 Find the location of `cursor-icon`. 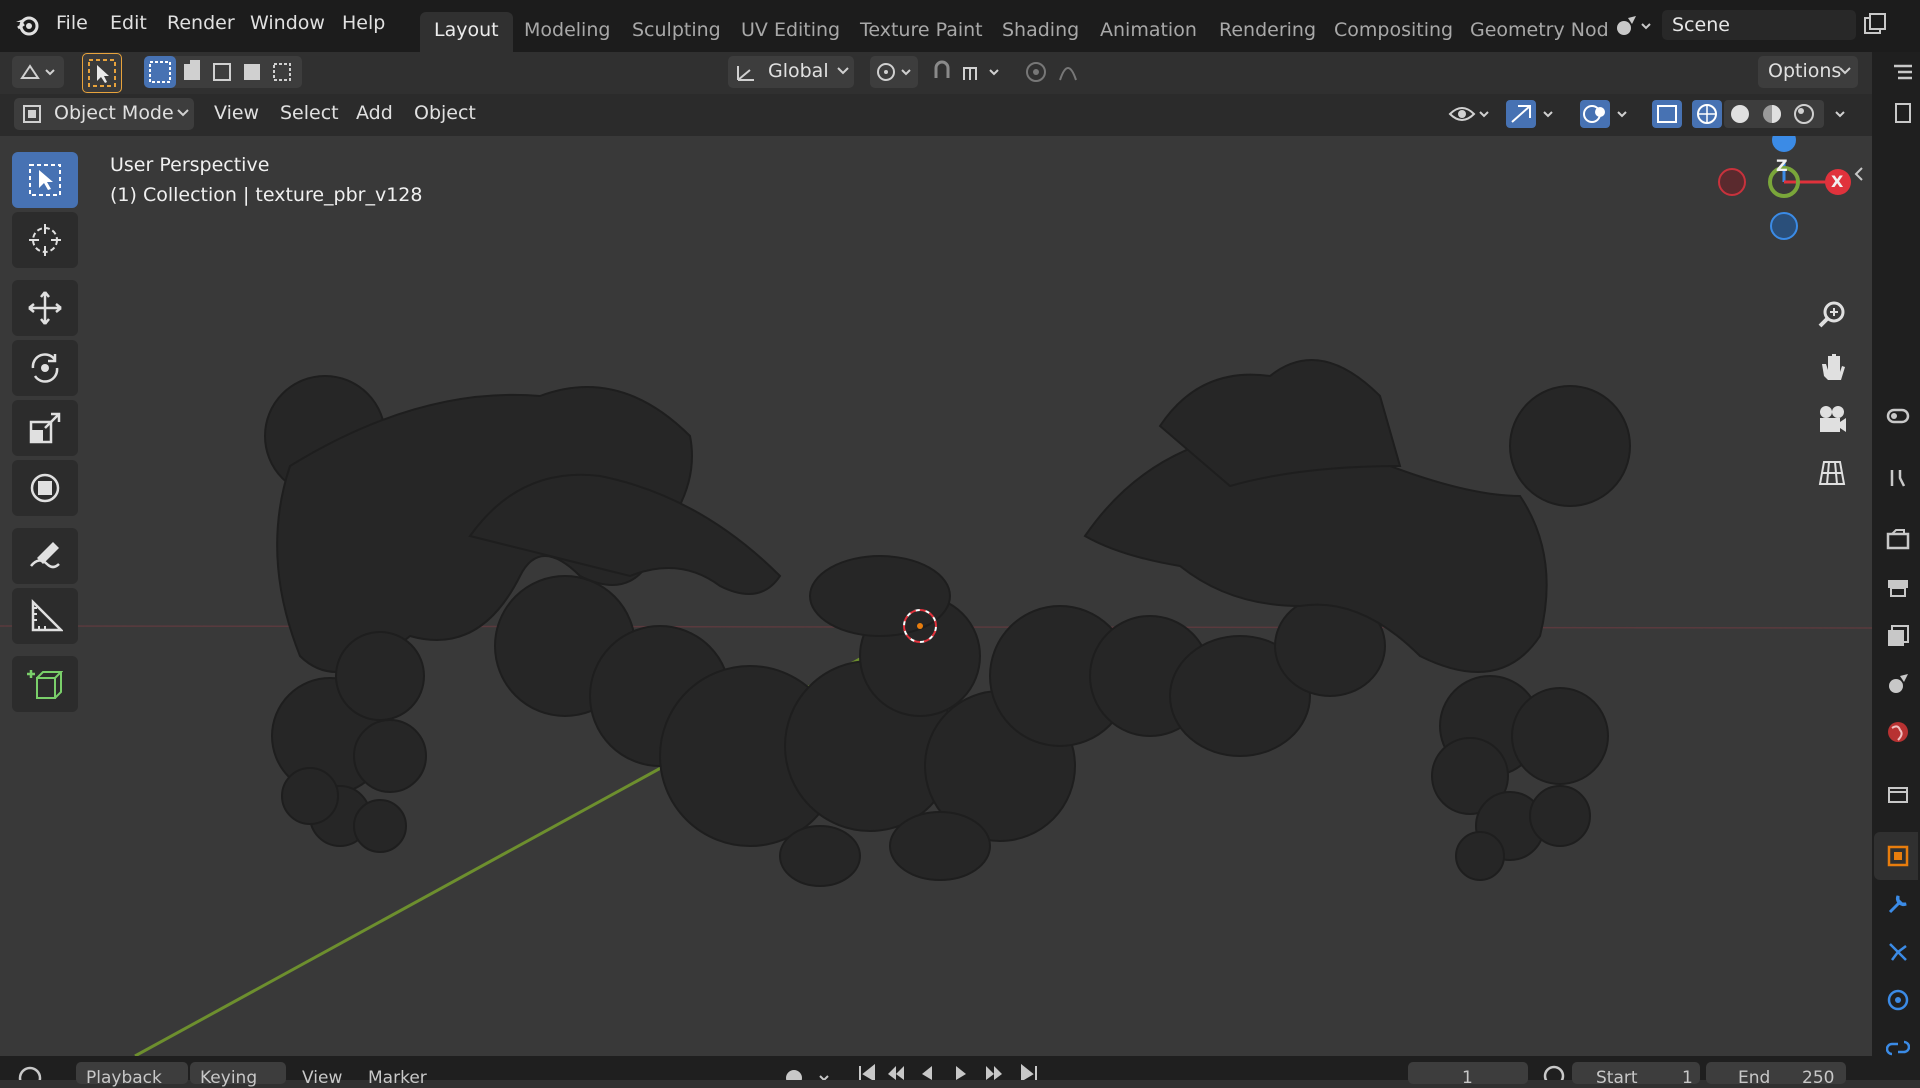

cursor-icon is located at coordinates (45, 240).